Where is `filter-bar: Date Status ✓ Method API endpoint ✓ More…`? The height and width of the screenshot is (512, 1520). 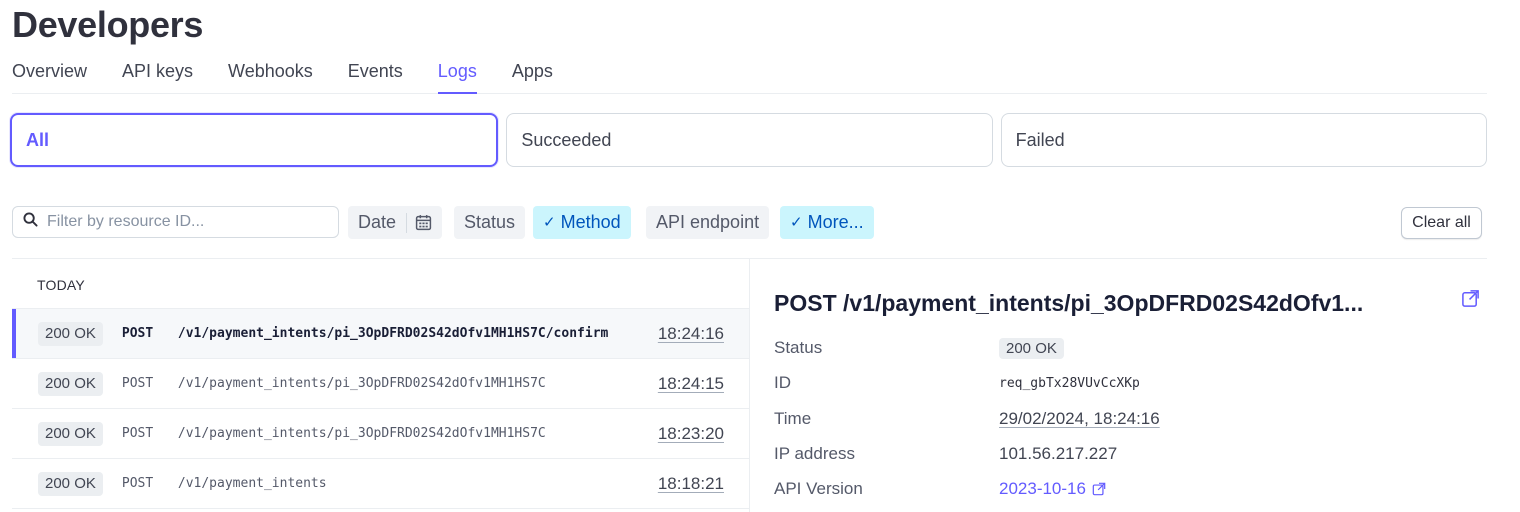 filter-bar: Date Status ✓ Method API endpoint ✓ More… is located at coordinates (747, 223).